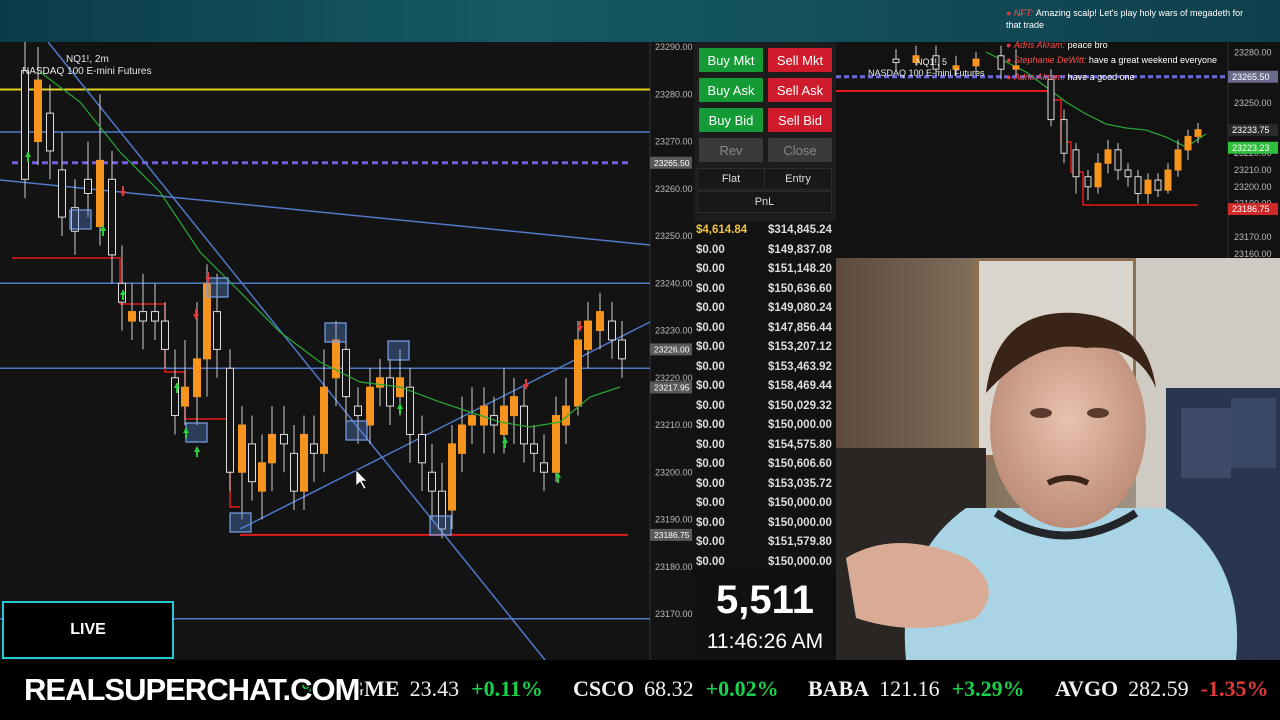 This screenshot has height=720, width=1280. I want to click on sell-ask-button: Sell Ask, so click(800, 90).